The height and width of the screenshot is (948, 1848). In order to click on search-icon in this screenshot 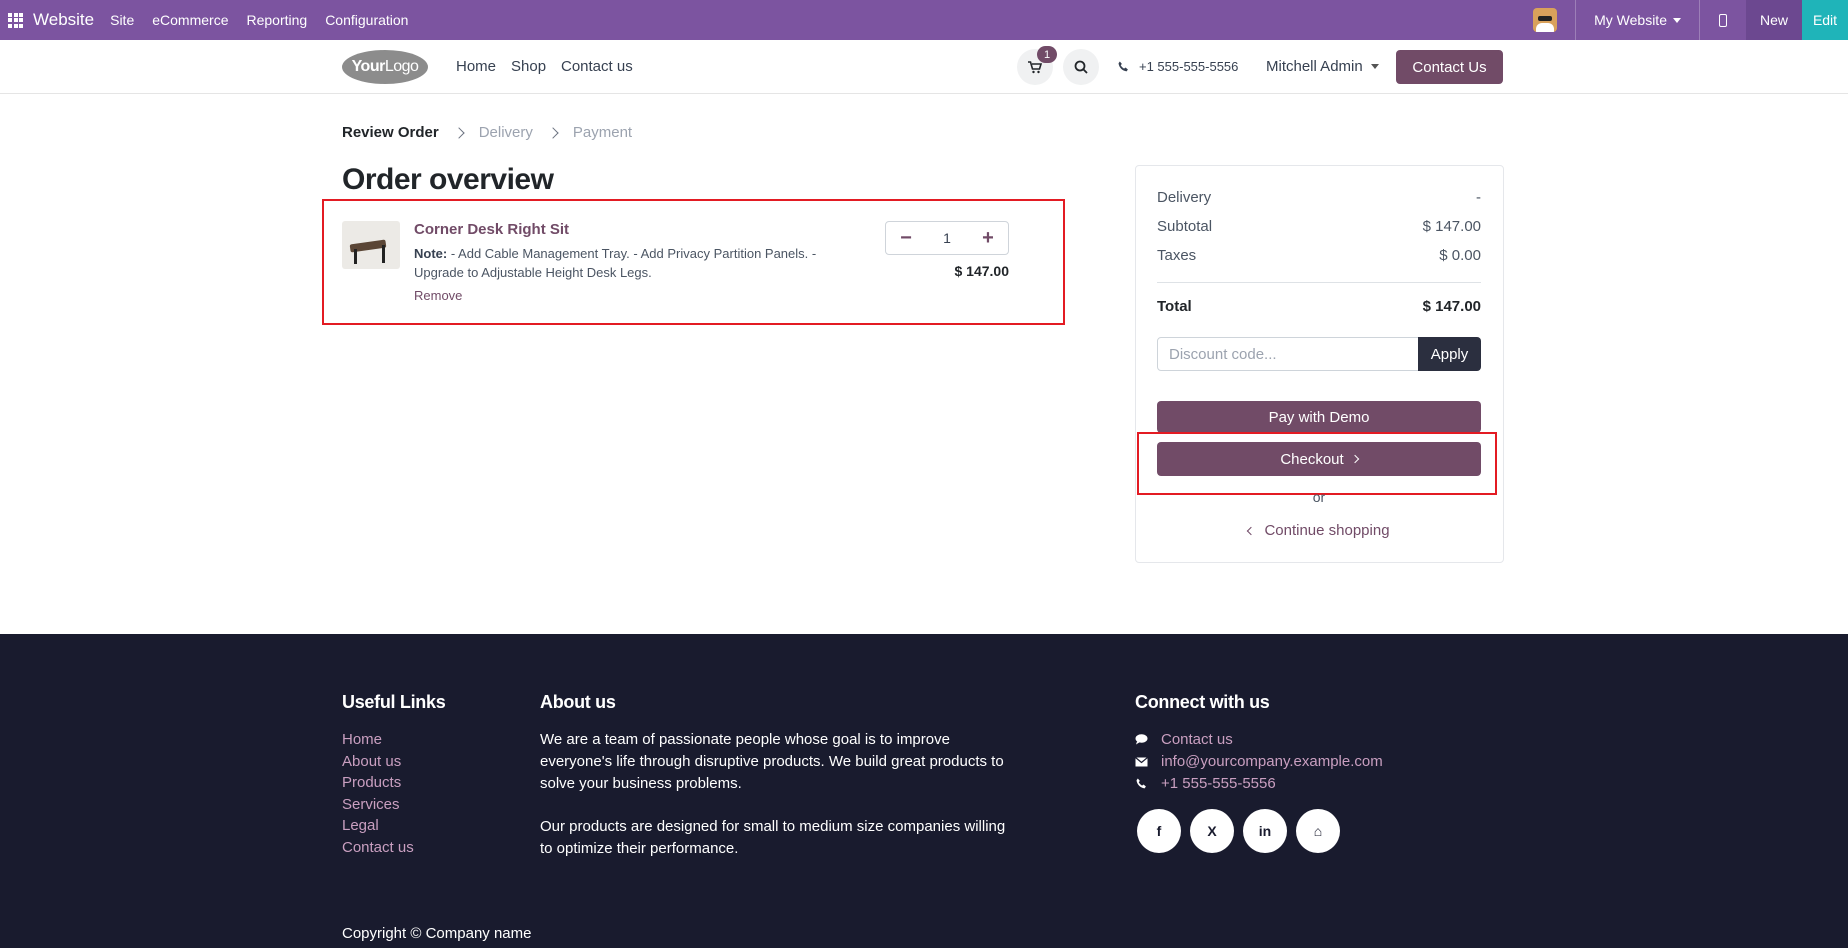, I will do `click(1081, 67)`.